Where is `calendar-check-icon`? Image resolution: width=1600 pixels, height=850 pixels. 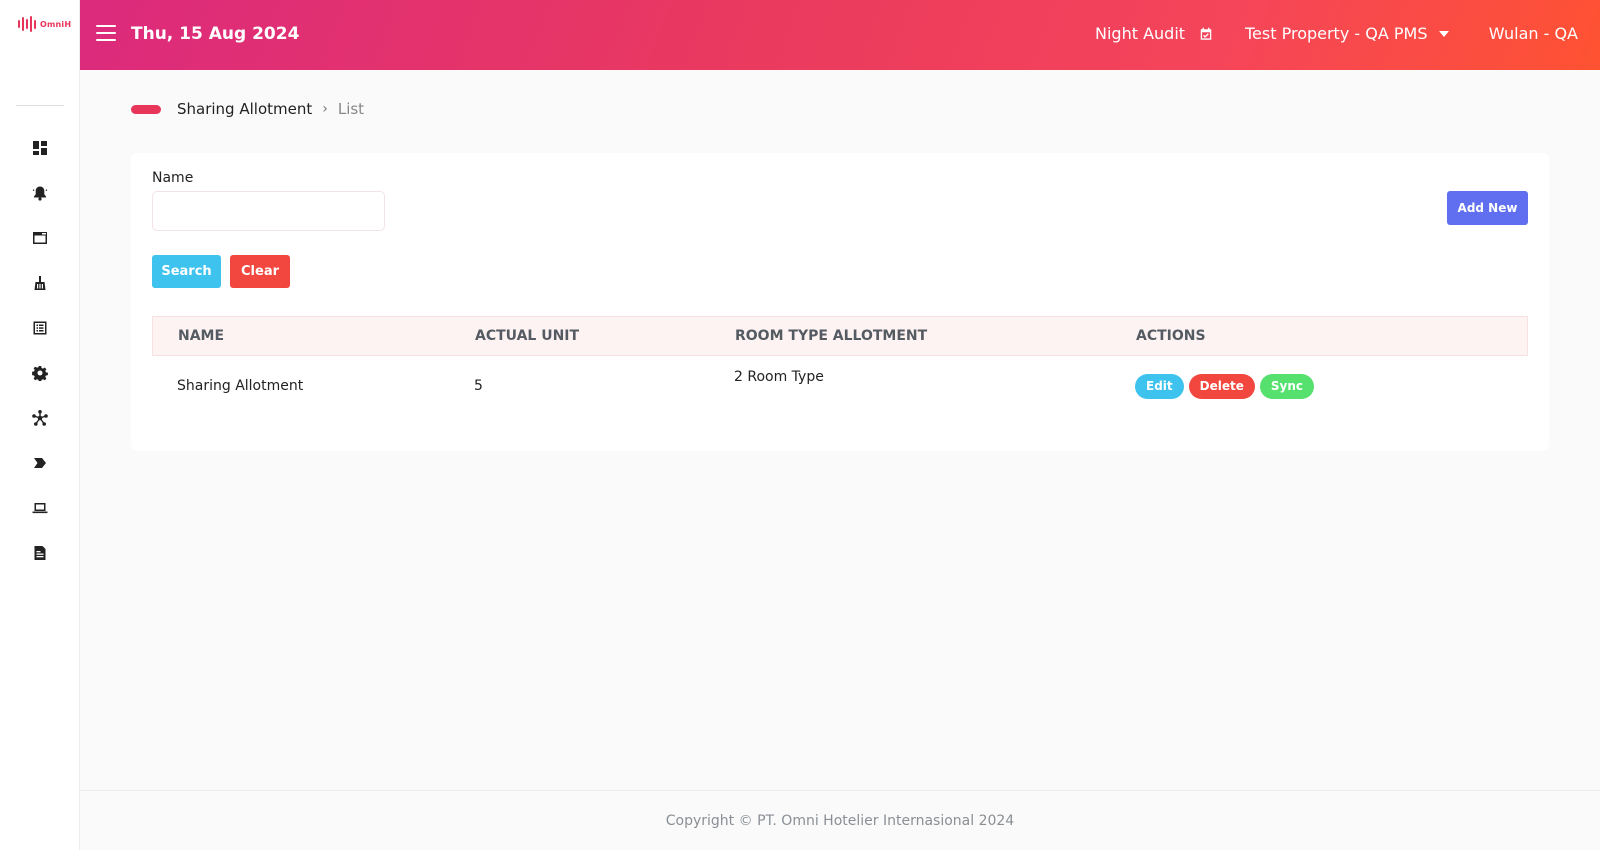 calendar-check-icon is located at coordinates (1206, 33).